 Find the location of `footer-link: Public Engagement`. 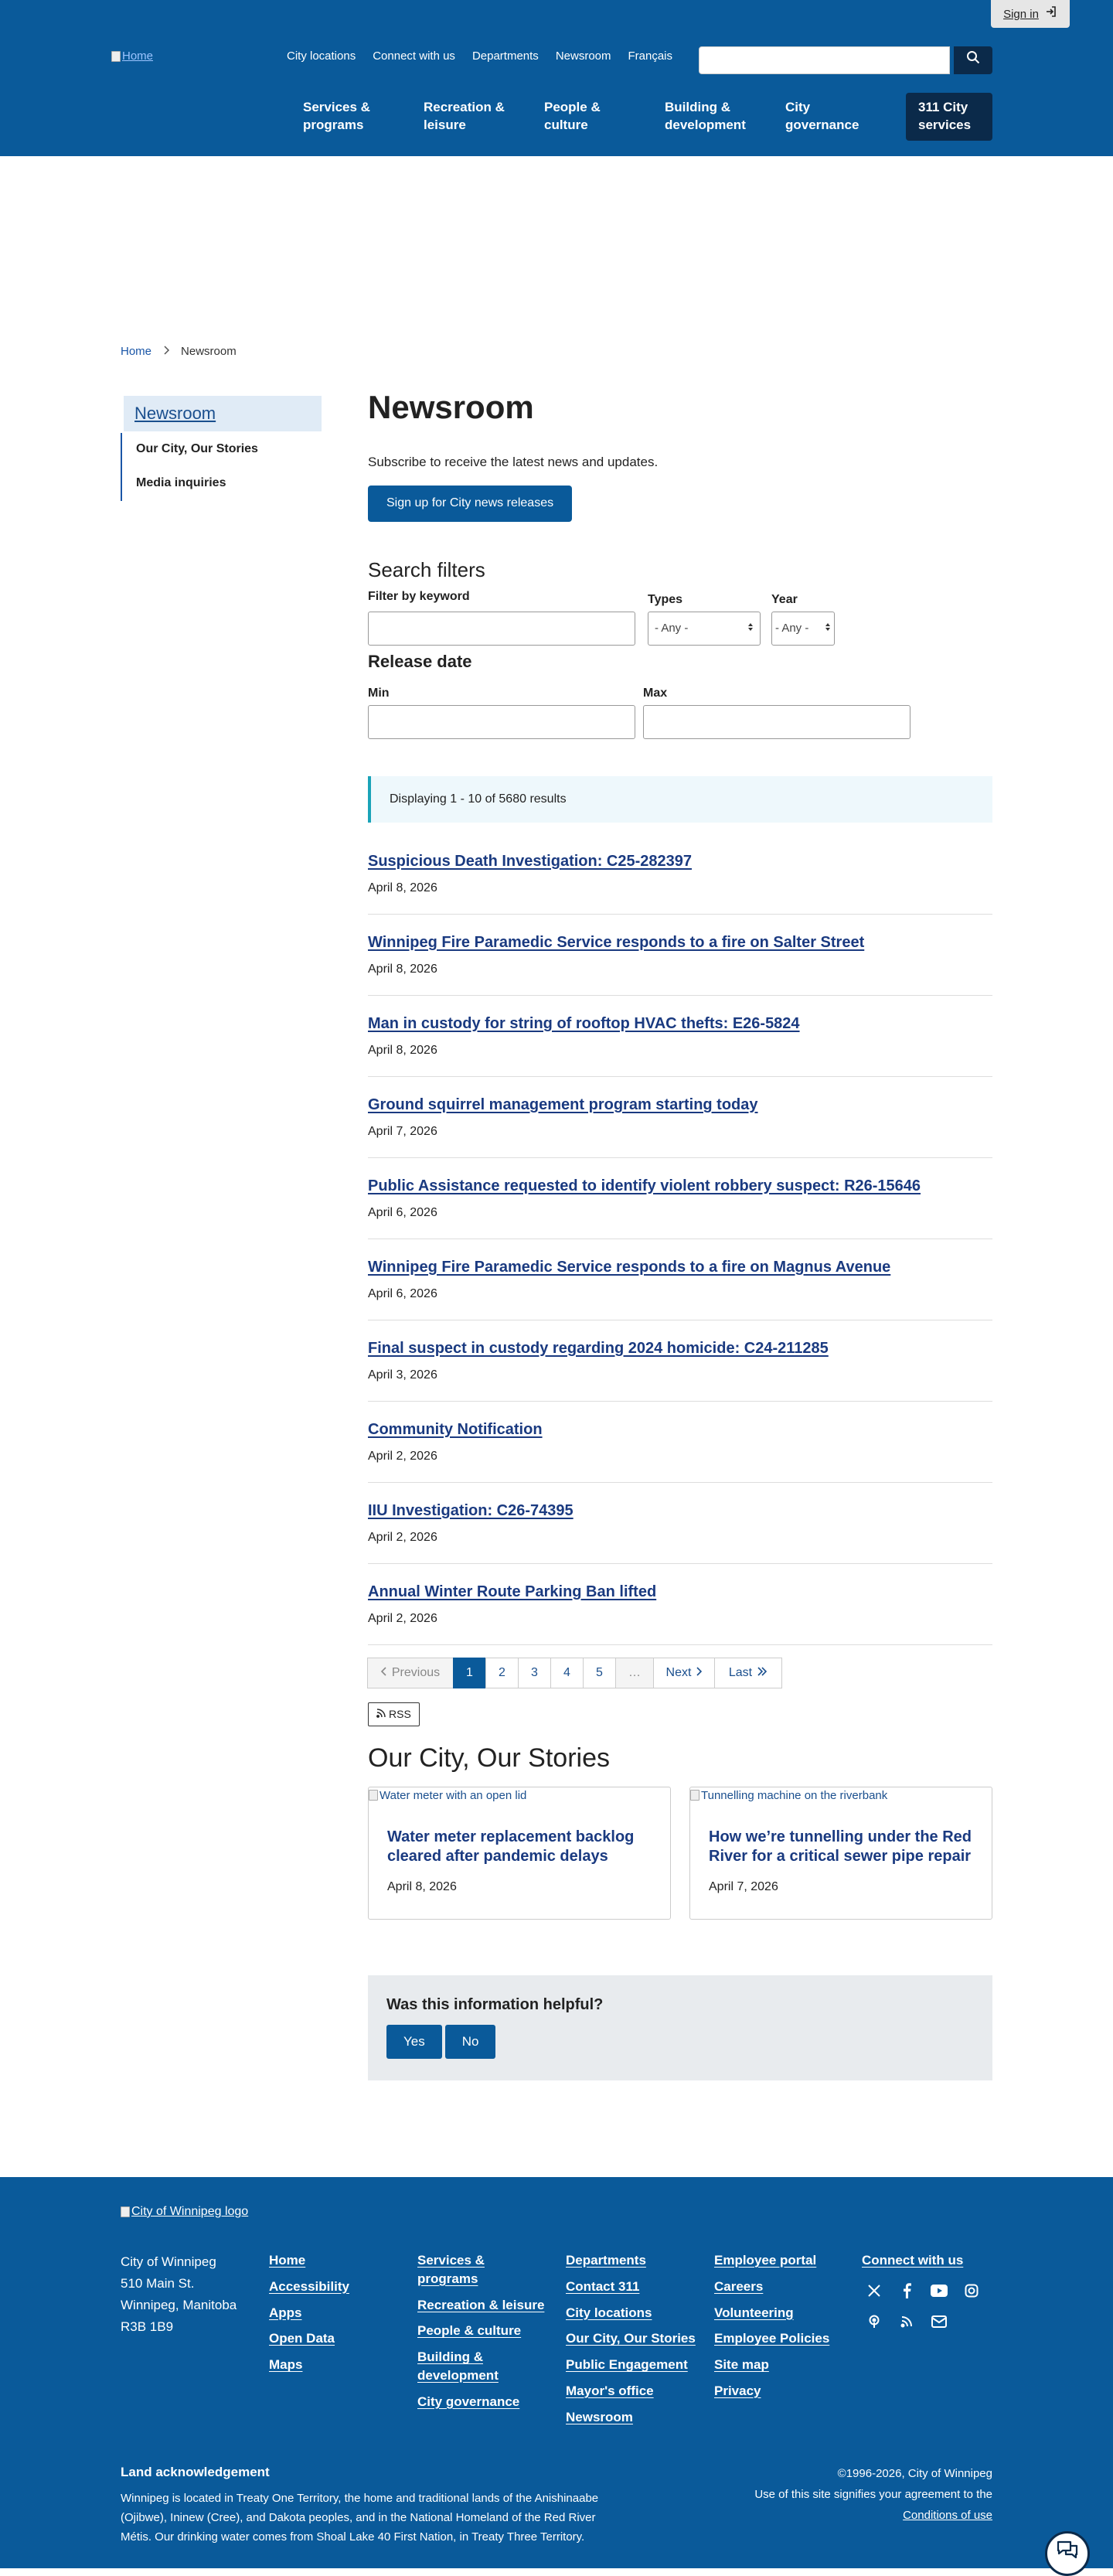

footer-link: Public Engagement is located at coordinates (635, 2365).